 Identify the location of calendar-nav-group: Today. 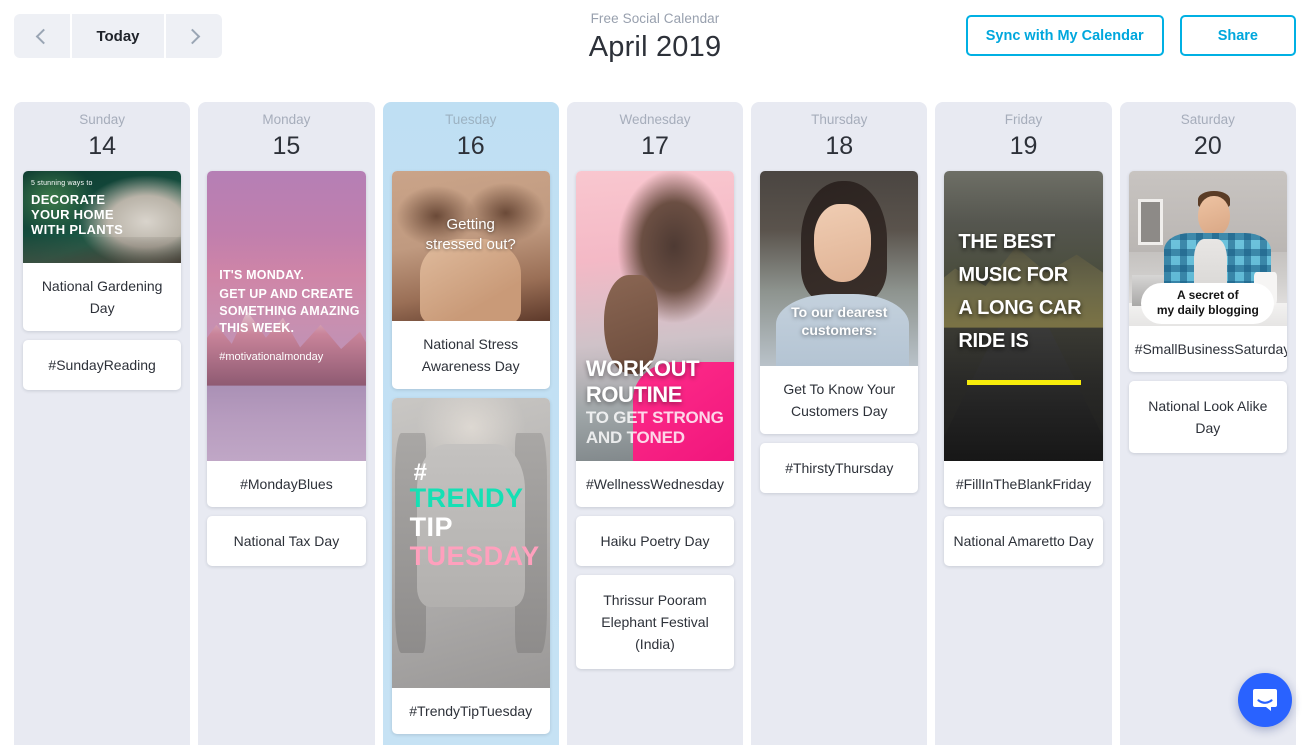
(118, 36).